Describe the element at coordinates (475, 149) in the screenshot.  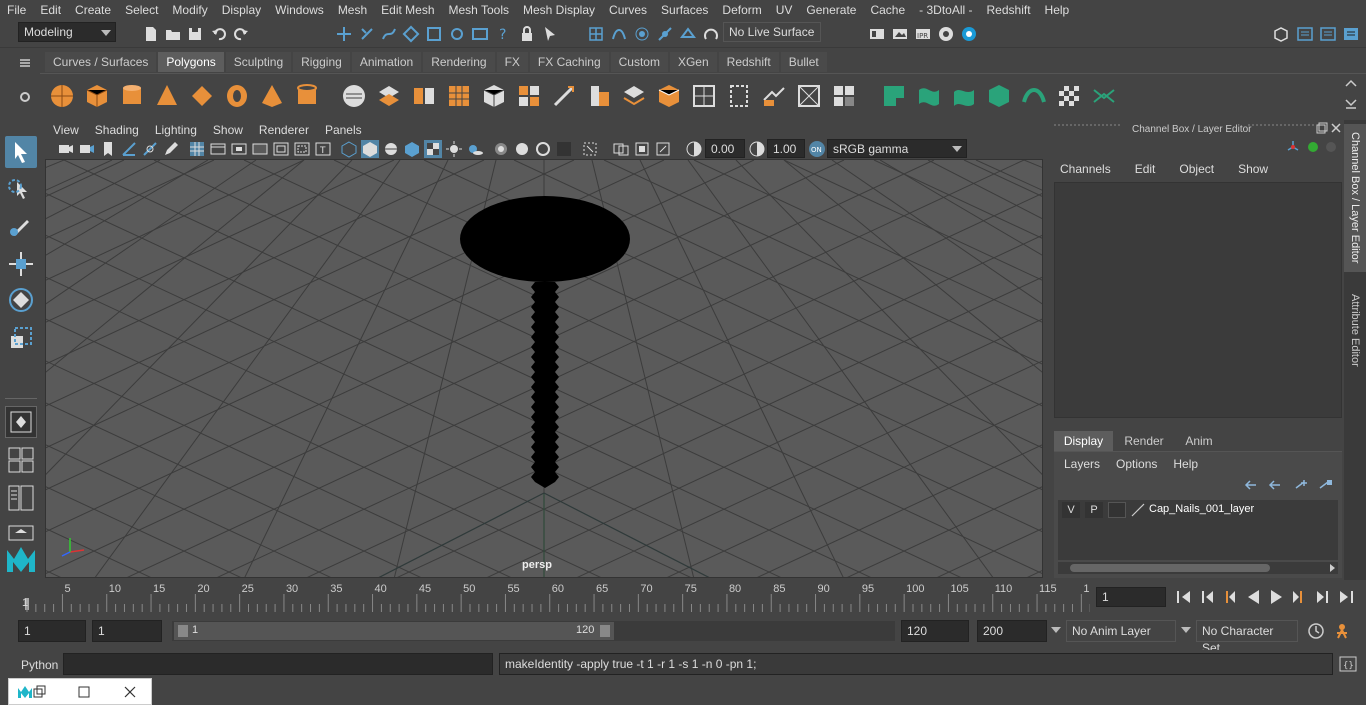
I see `shadows-icon` at that location.